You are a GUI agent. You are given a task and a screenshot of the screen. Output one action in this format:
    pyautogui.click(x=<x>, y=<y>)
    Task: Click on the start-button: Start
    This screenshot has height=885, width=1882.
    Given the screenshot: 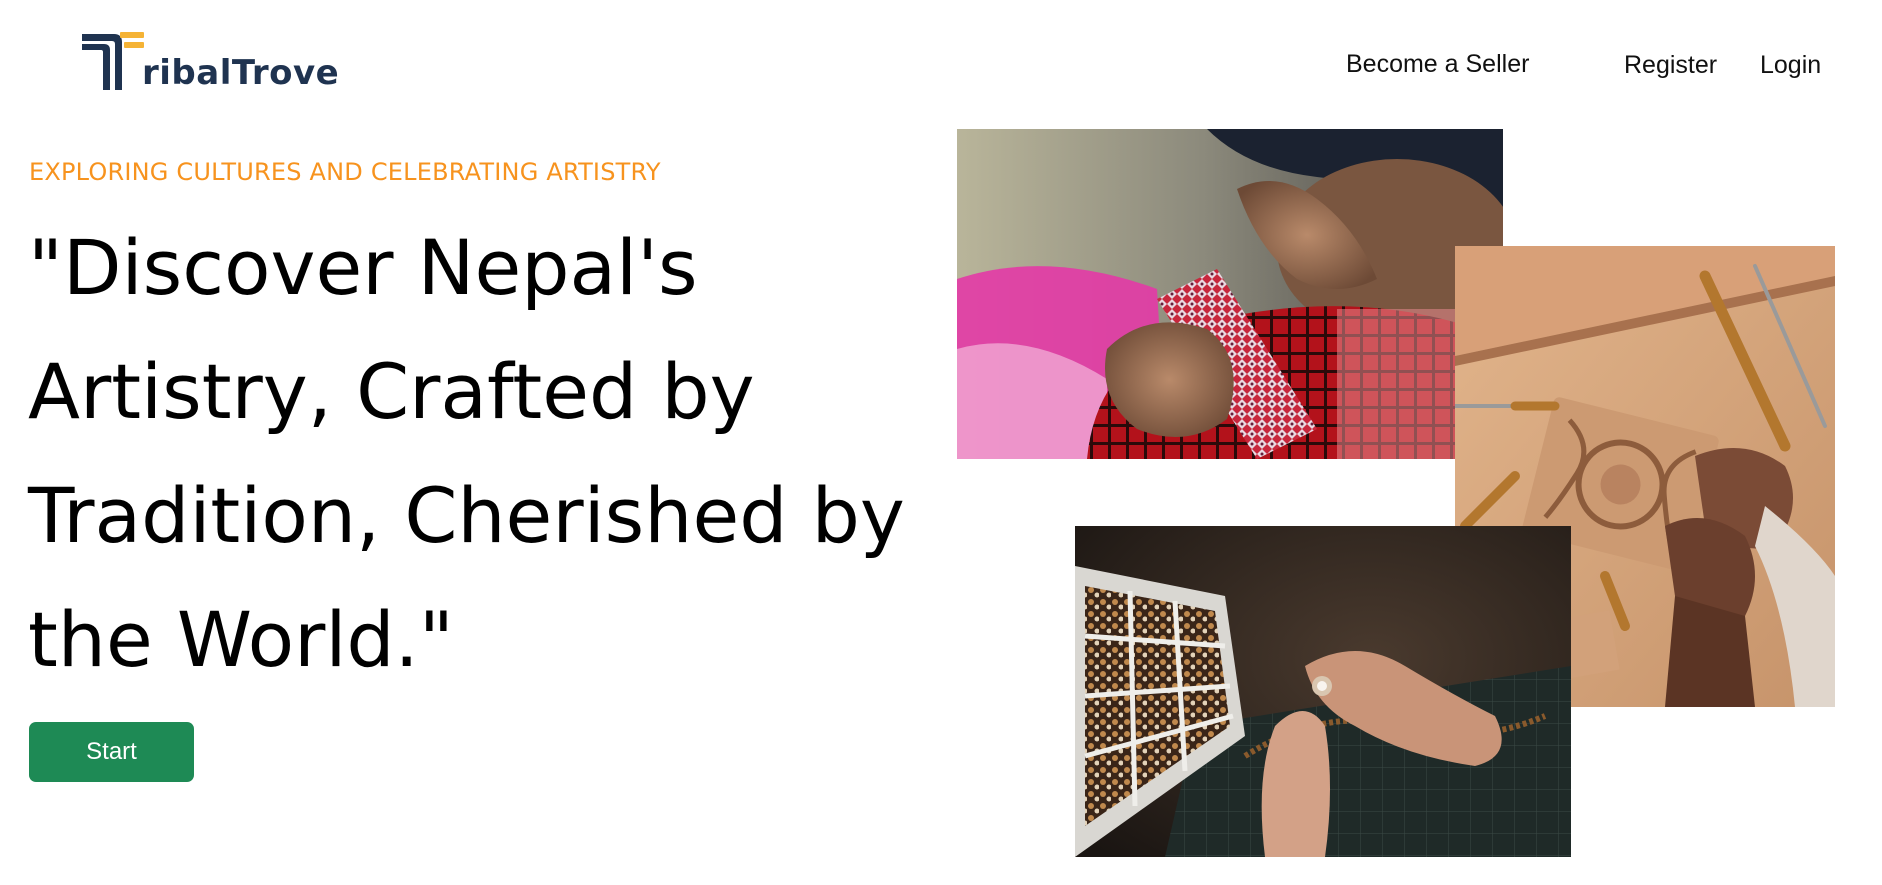 What is the action you would take?
    pyautogui.click(x=111, y=752)
    